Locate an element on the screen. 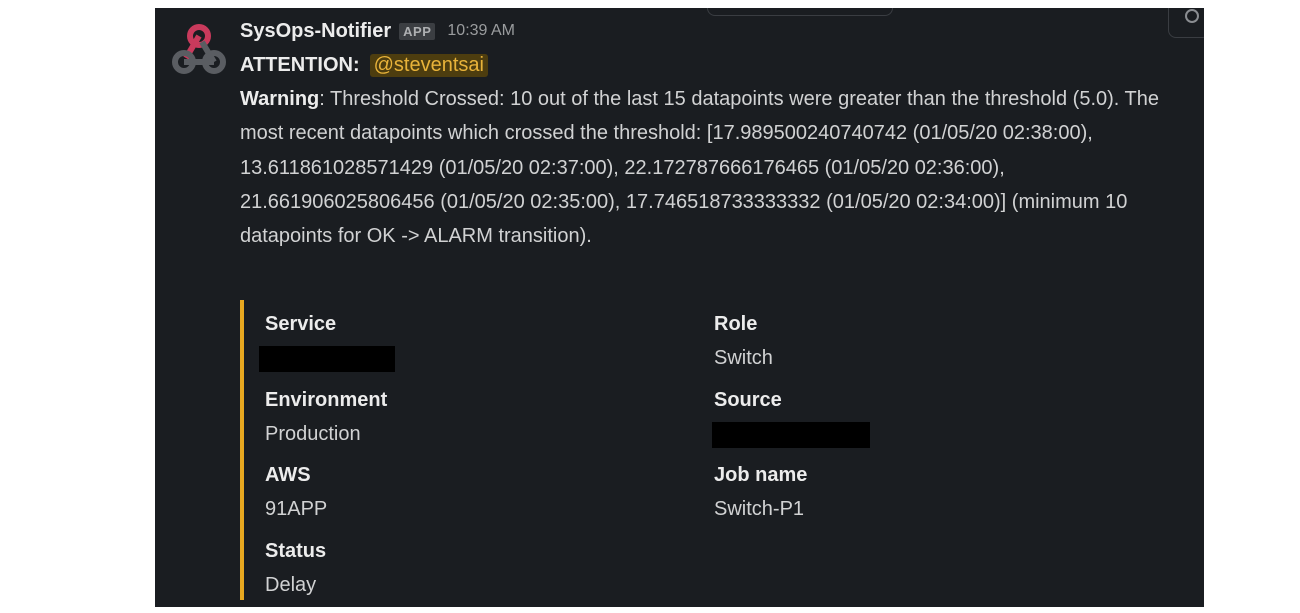  field-title: Job name is located at coordinates (761, 475).